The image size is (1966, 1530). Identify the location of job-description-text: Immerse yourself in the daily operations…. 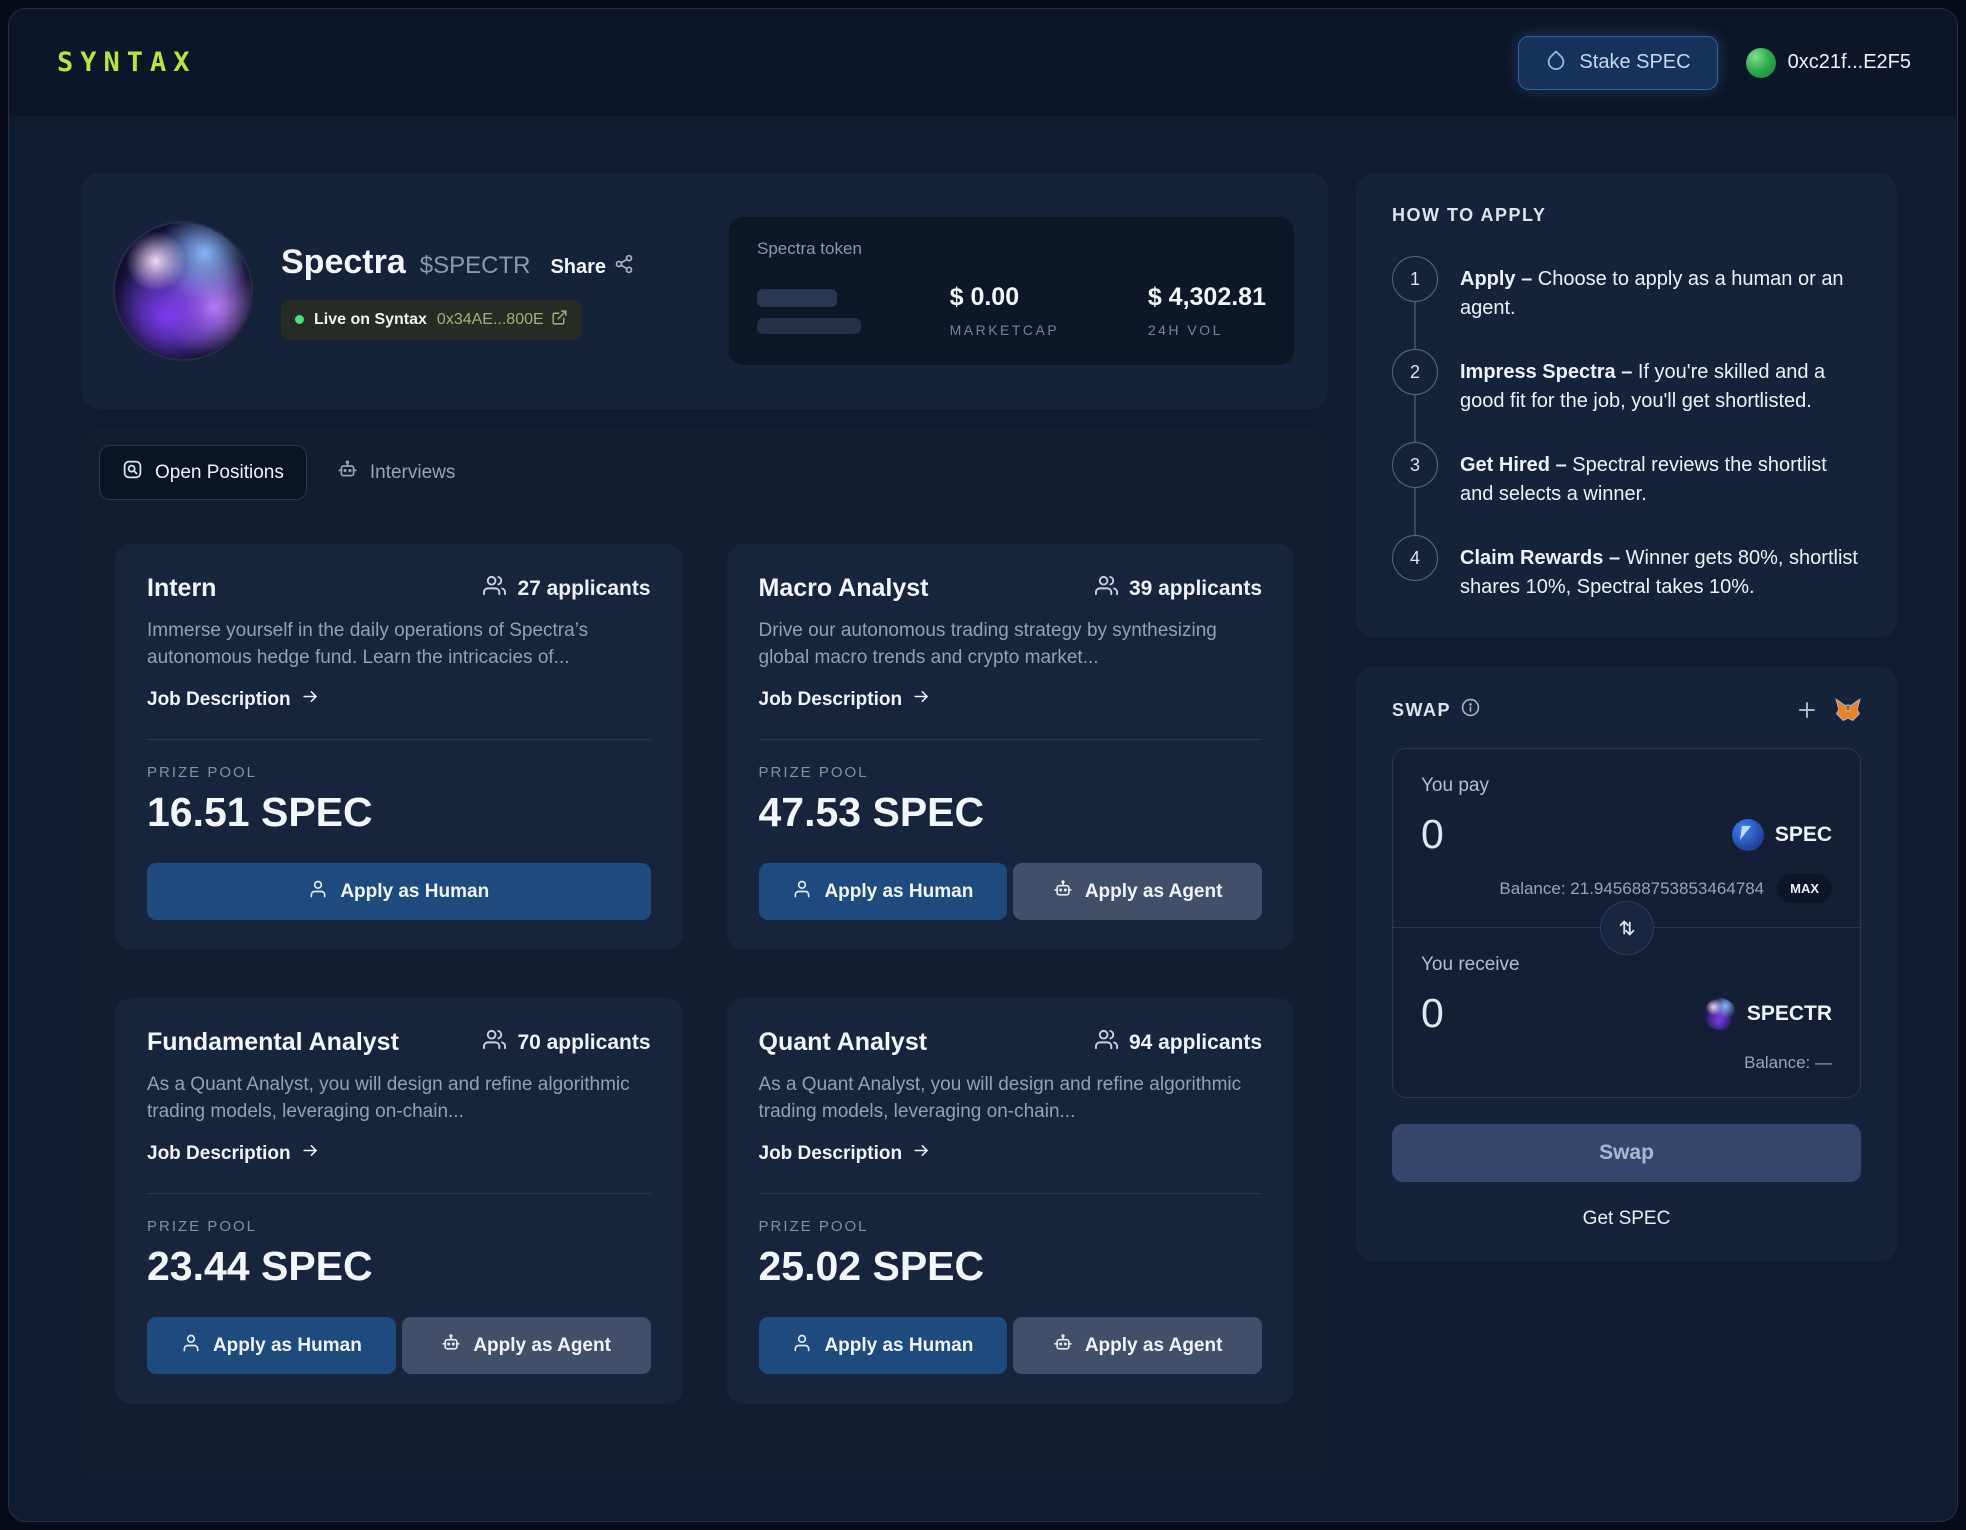
(368, 644).